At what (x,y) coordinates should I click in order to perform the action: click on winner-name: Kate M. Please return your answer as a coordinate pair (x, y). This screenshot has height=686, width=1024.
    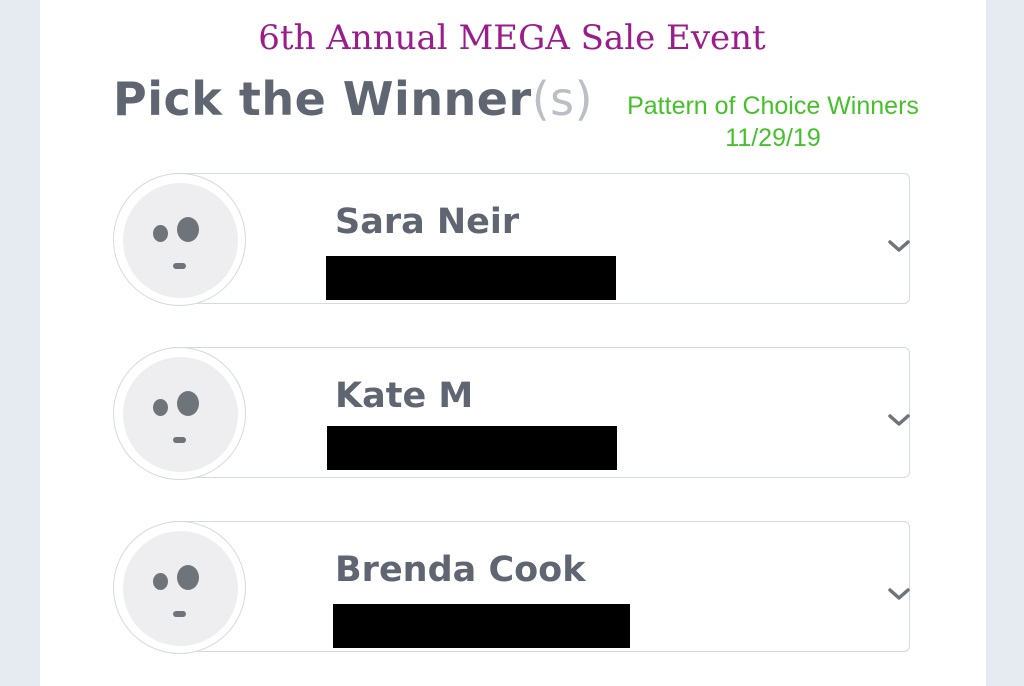
    Looking at the image, I should click on (404, 396).